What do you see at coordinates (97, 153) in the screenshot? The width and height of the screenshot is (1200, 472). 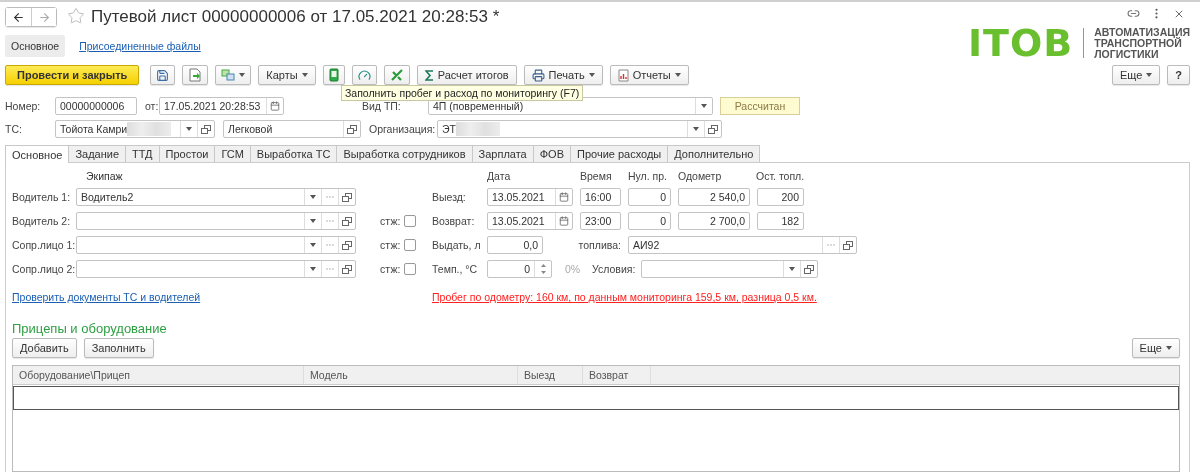 I see `form-tab: Задание` at bounding box center [97, 153].